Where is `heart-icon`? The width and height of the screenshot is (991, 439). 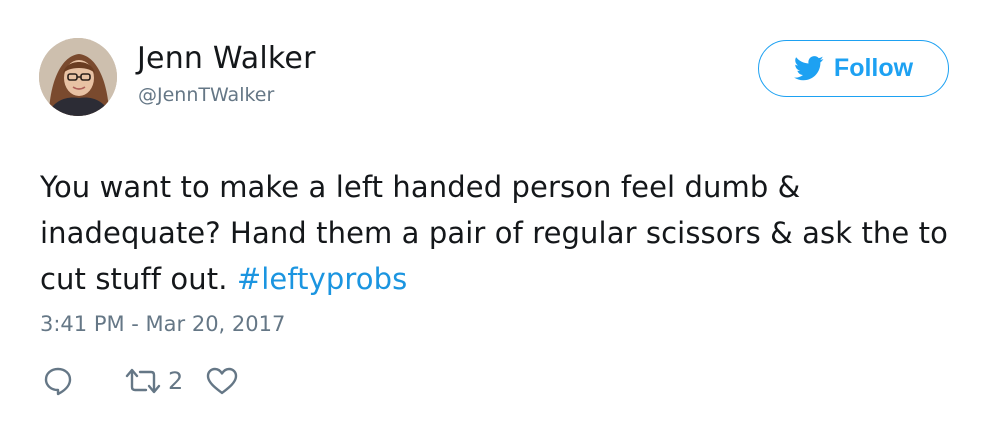 heart-icon is located at coordinates (222, 381).